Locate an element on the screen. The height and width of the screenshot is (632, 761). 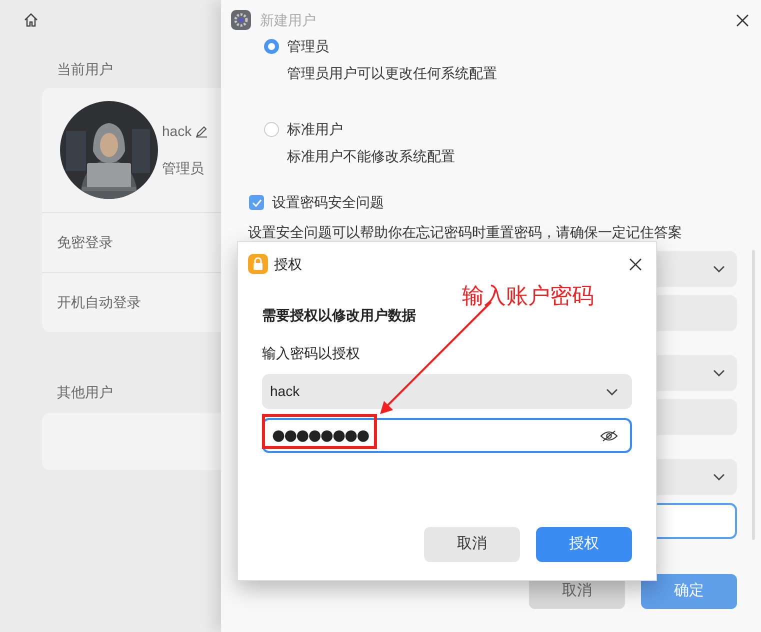
eye-slash-icon is located at coordinates (609, 436).